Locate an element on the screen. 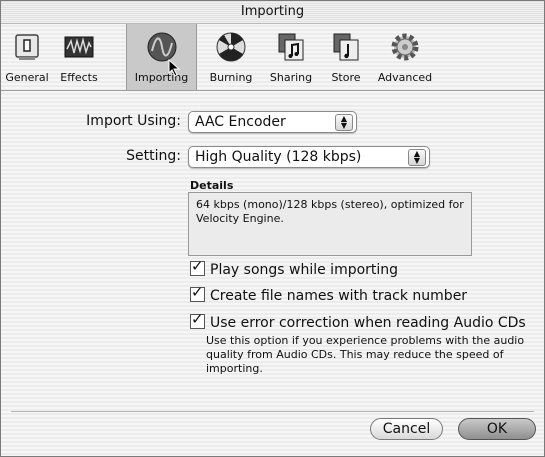  tab-general: General is located at coordinates (27, 57).